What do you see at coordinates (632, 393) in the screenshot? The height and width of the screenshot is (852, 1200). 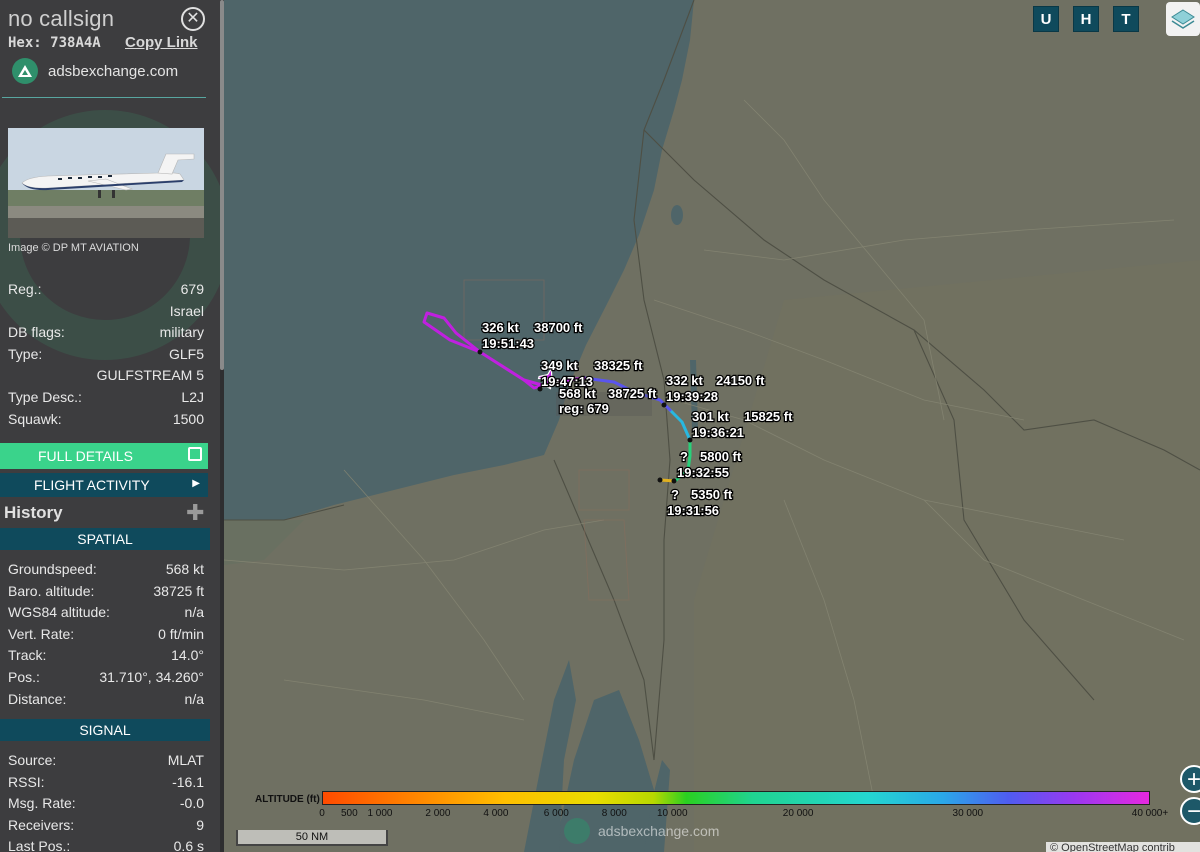 I see `label-altitude: 38725 ft` at bounding box center [632, 393].